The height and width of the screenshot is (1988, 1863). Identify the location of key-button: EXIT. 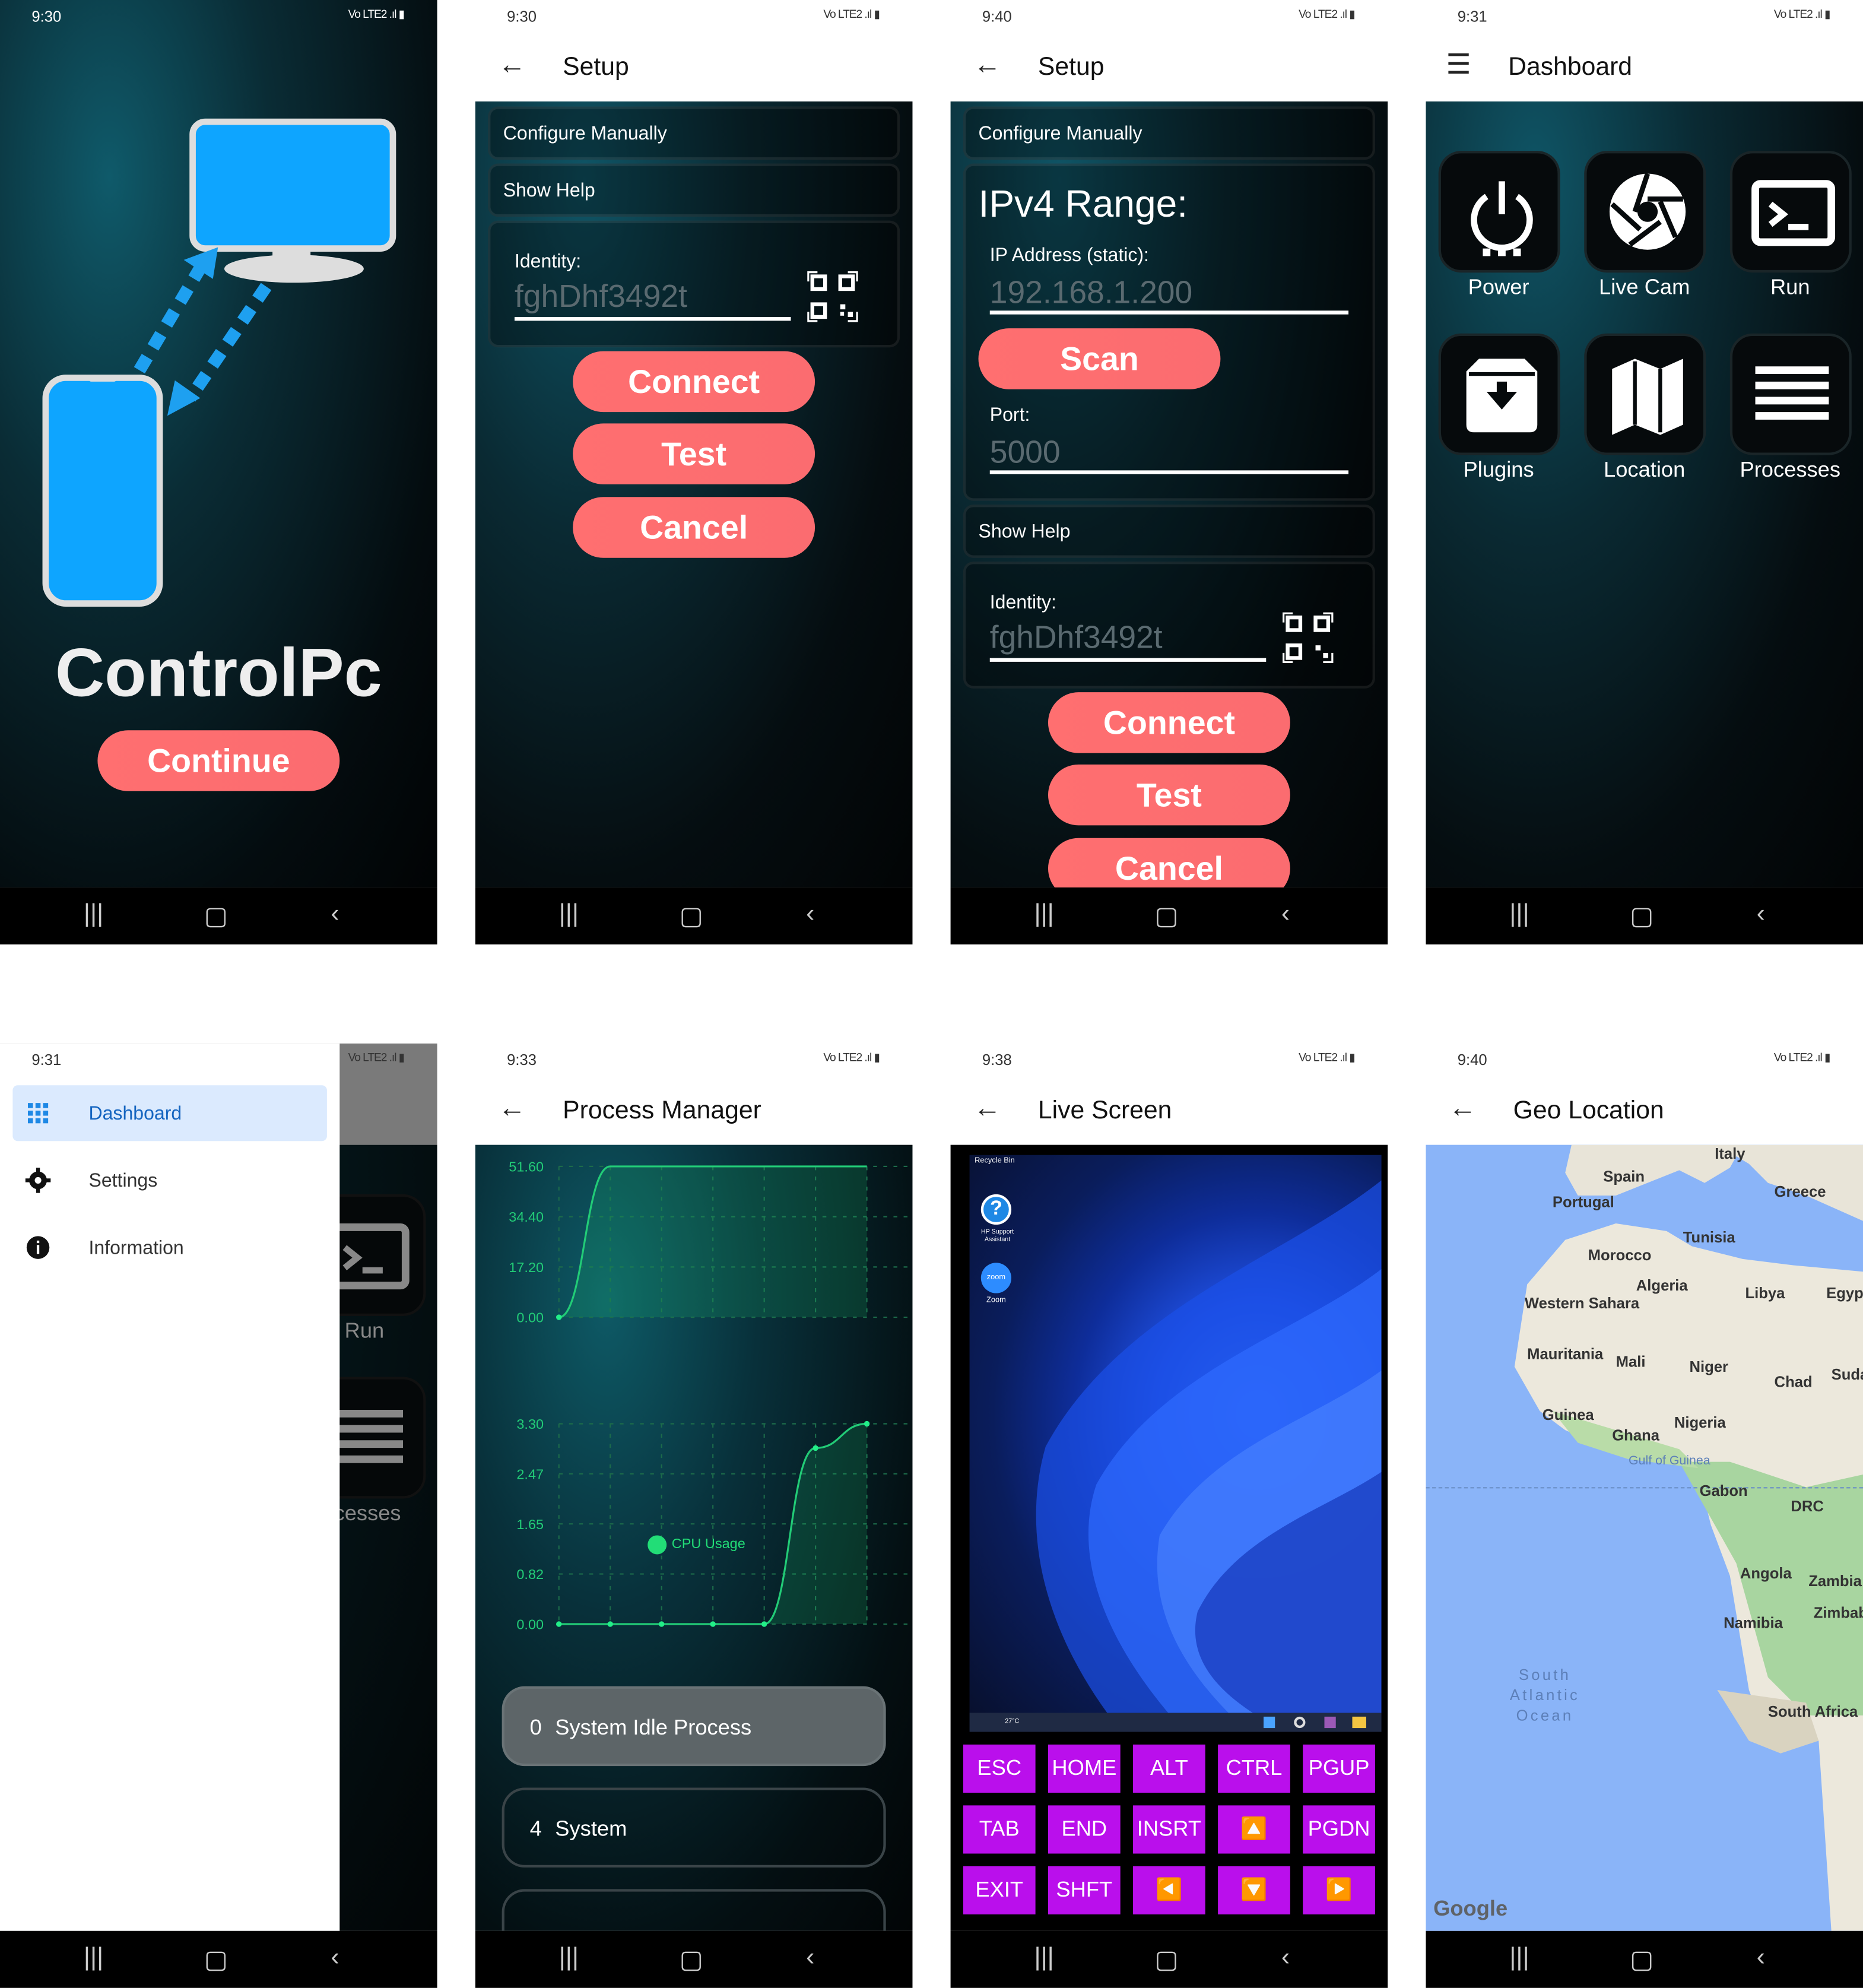
(1000, 1890).